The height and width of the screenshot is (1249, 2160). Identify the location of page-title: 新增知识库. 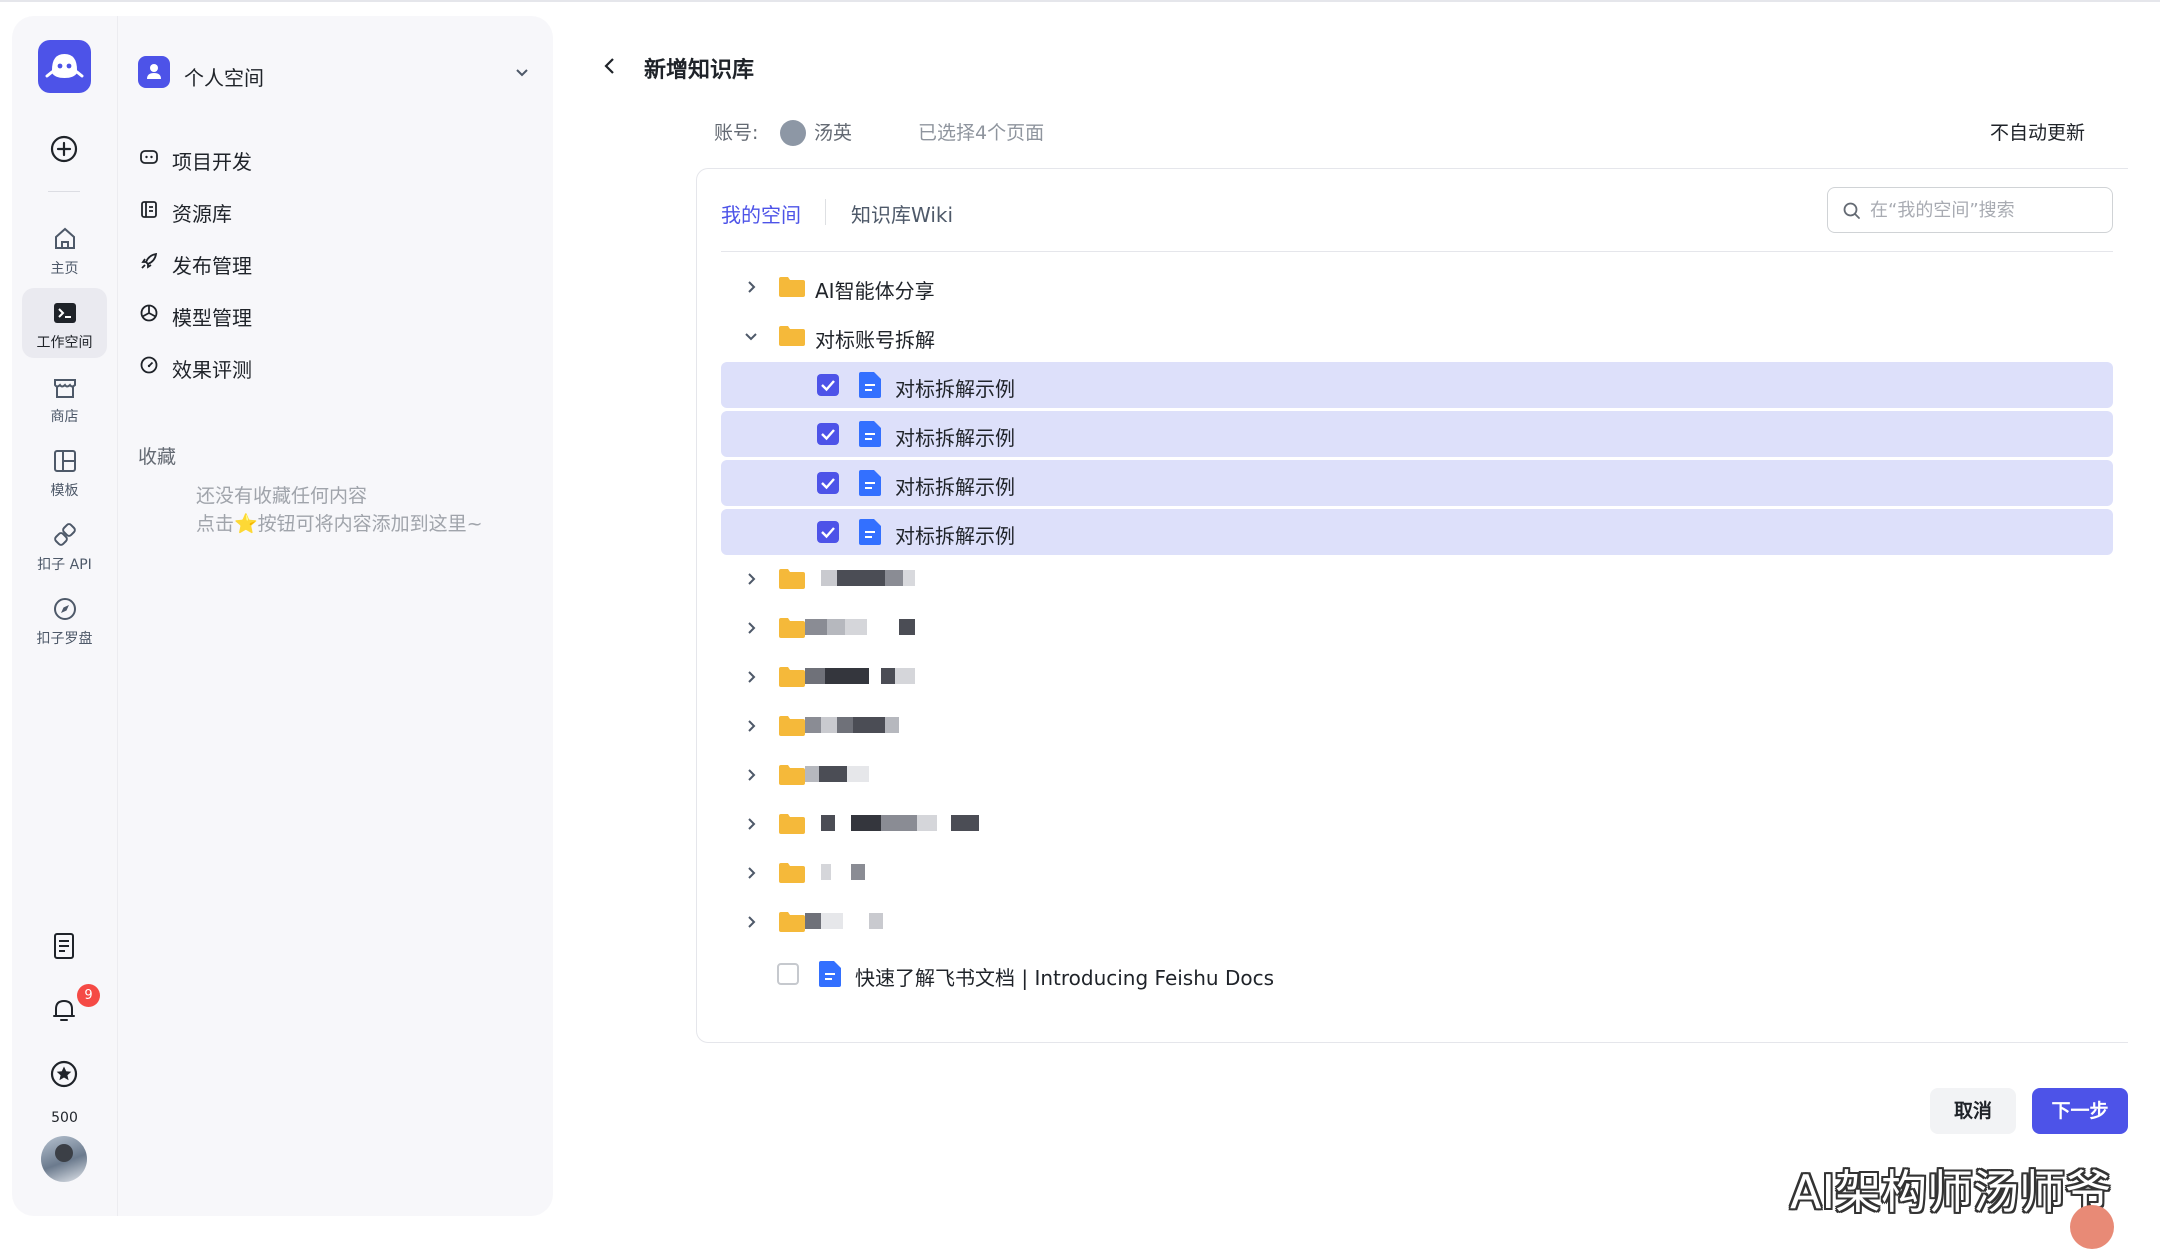
(699, 70).